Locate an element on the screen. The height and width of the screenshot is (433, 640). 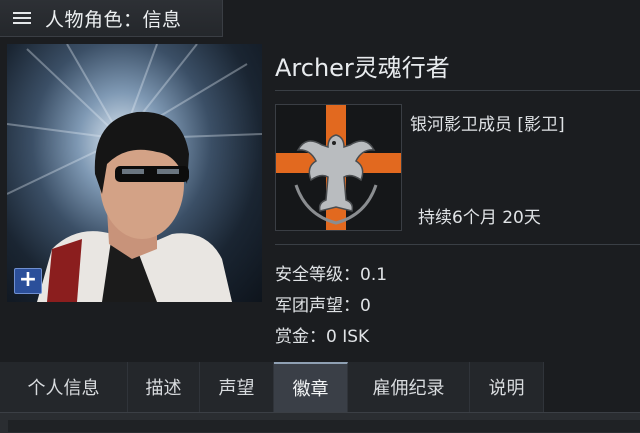
add-portrait-button: + is located at coordinates (28, 281).